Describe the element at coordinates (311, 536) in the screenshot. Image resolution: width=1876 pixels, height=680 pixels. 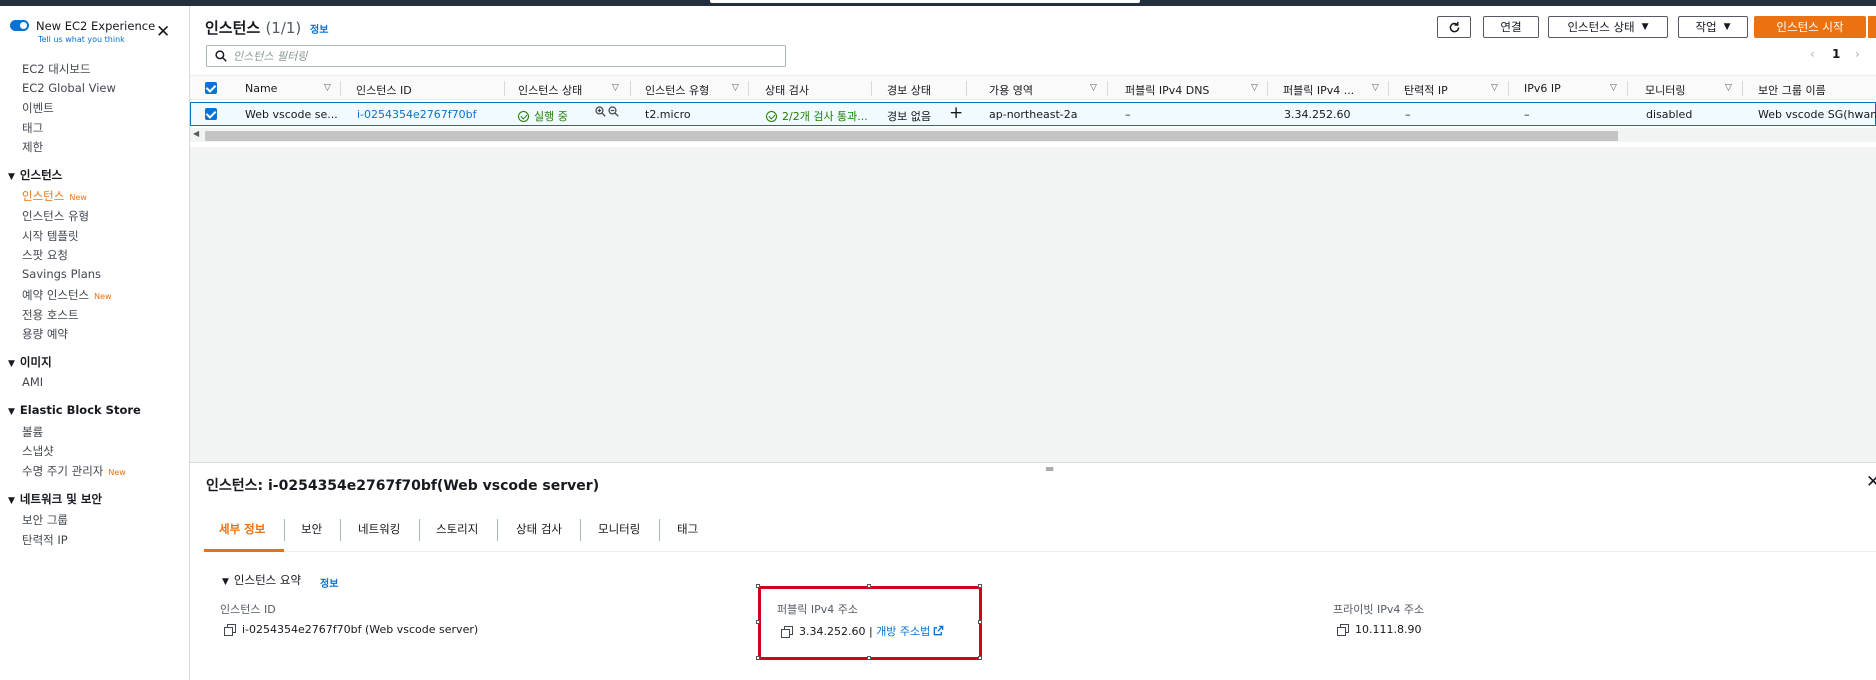
I see `tab-security: 보안` at that location.